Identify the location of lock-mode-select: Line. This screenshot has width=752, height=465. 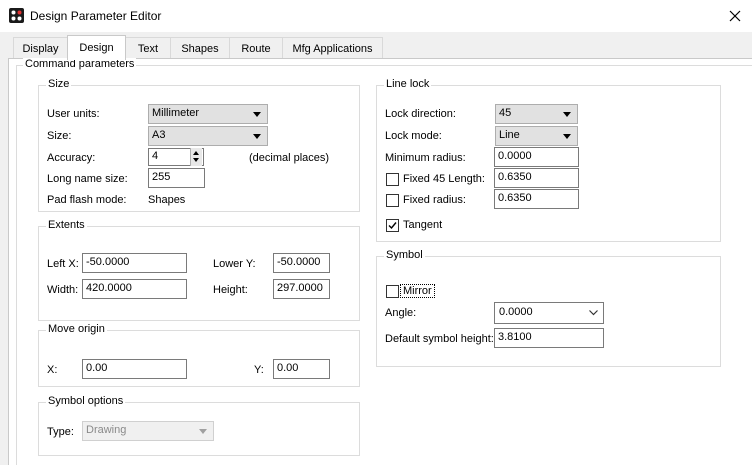
(536, 136).